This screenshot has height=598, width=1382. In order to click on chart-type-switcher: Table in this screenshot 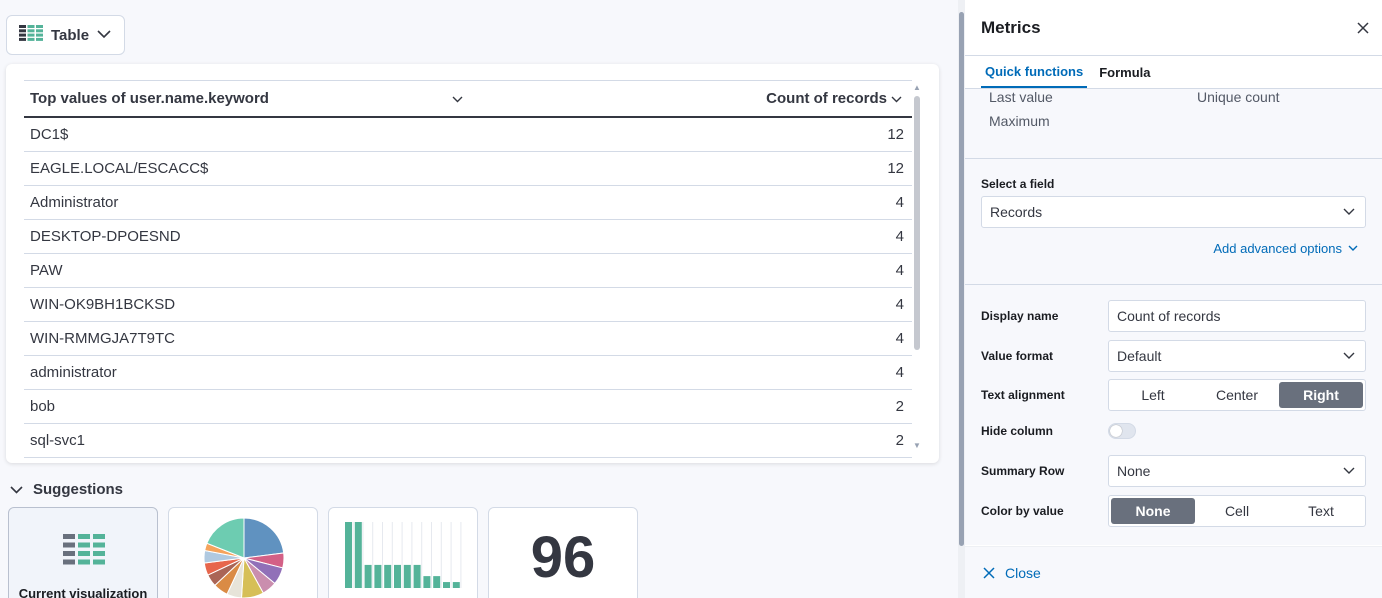, I will do `click(65, 35)`.